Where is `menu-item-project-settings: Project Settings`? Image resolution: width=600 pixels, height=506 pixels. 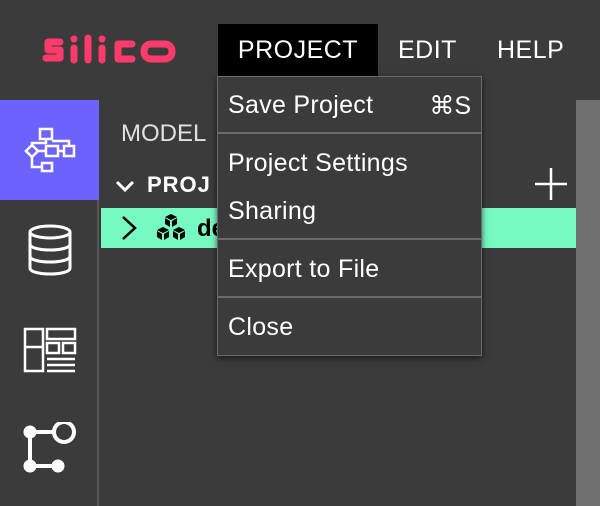
menu-item-project-settings: Project Settings is located at coordinates (318, 163).